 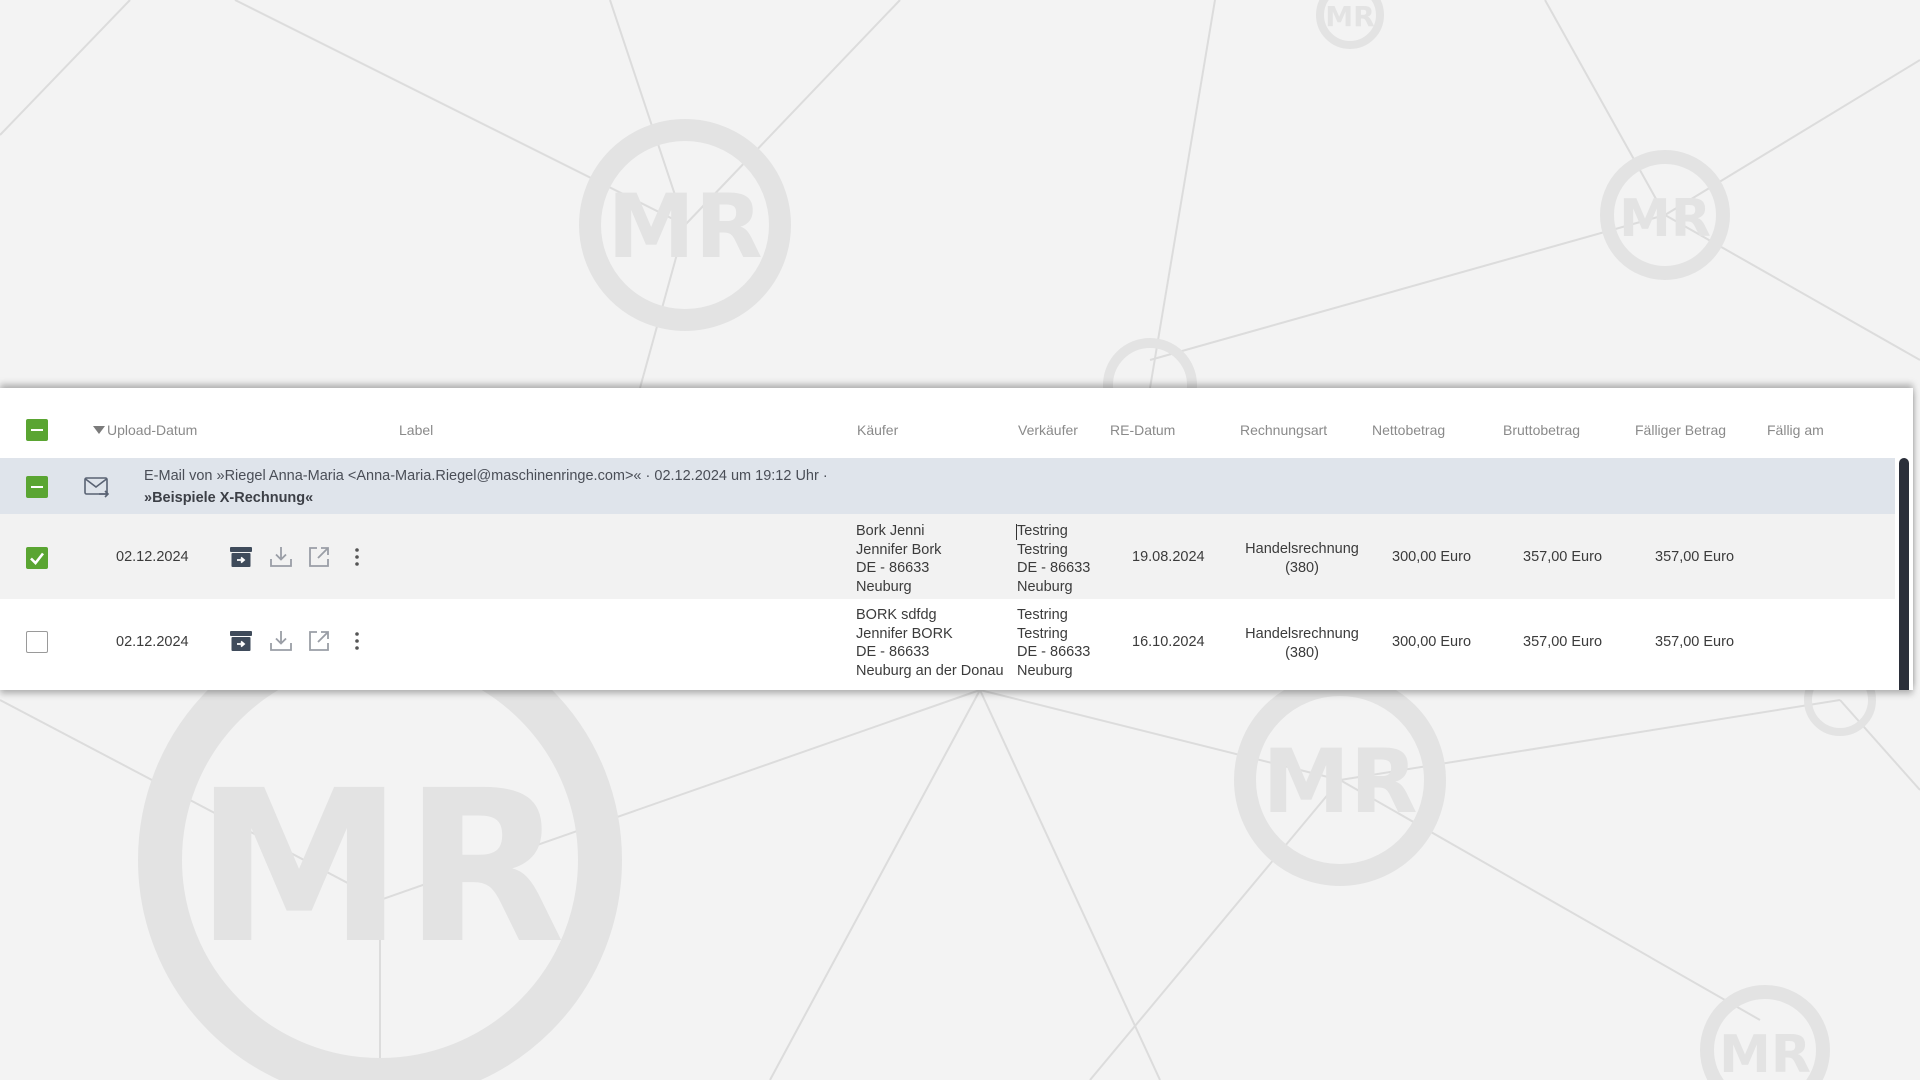 What do you see at coordinates (1795, 430) in the screenshot?
I see `column-header-due-date: Fällig am` at bounding box center [1795, 430].